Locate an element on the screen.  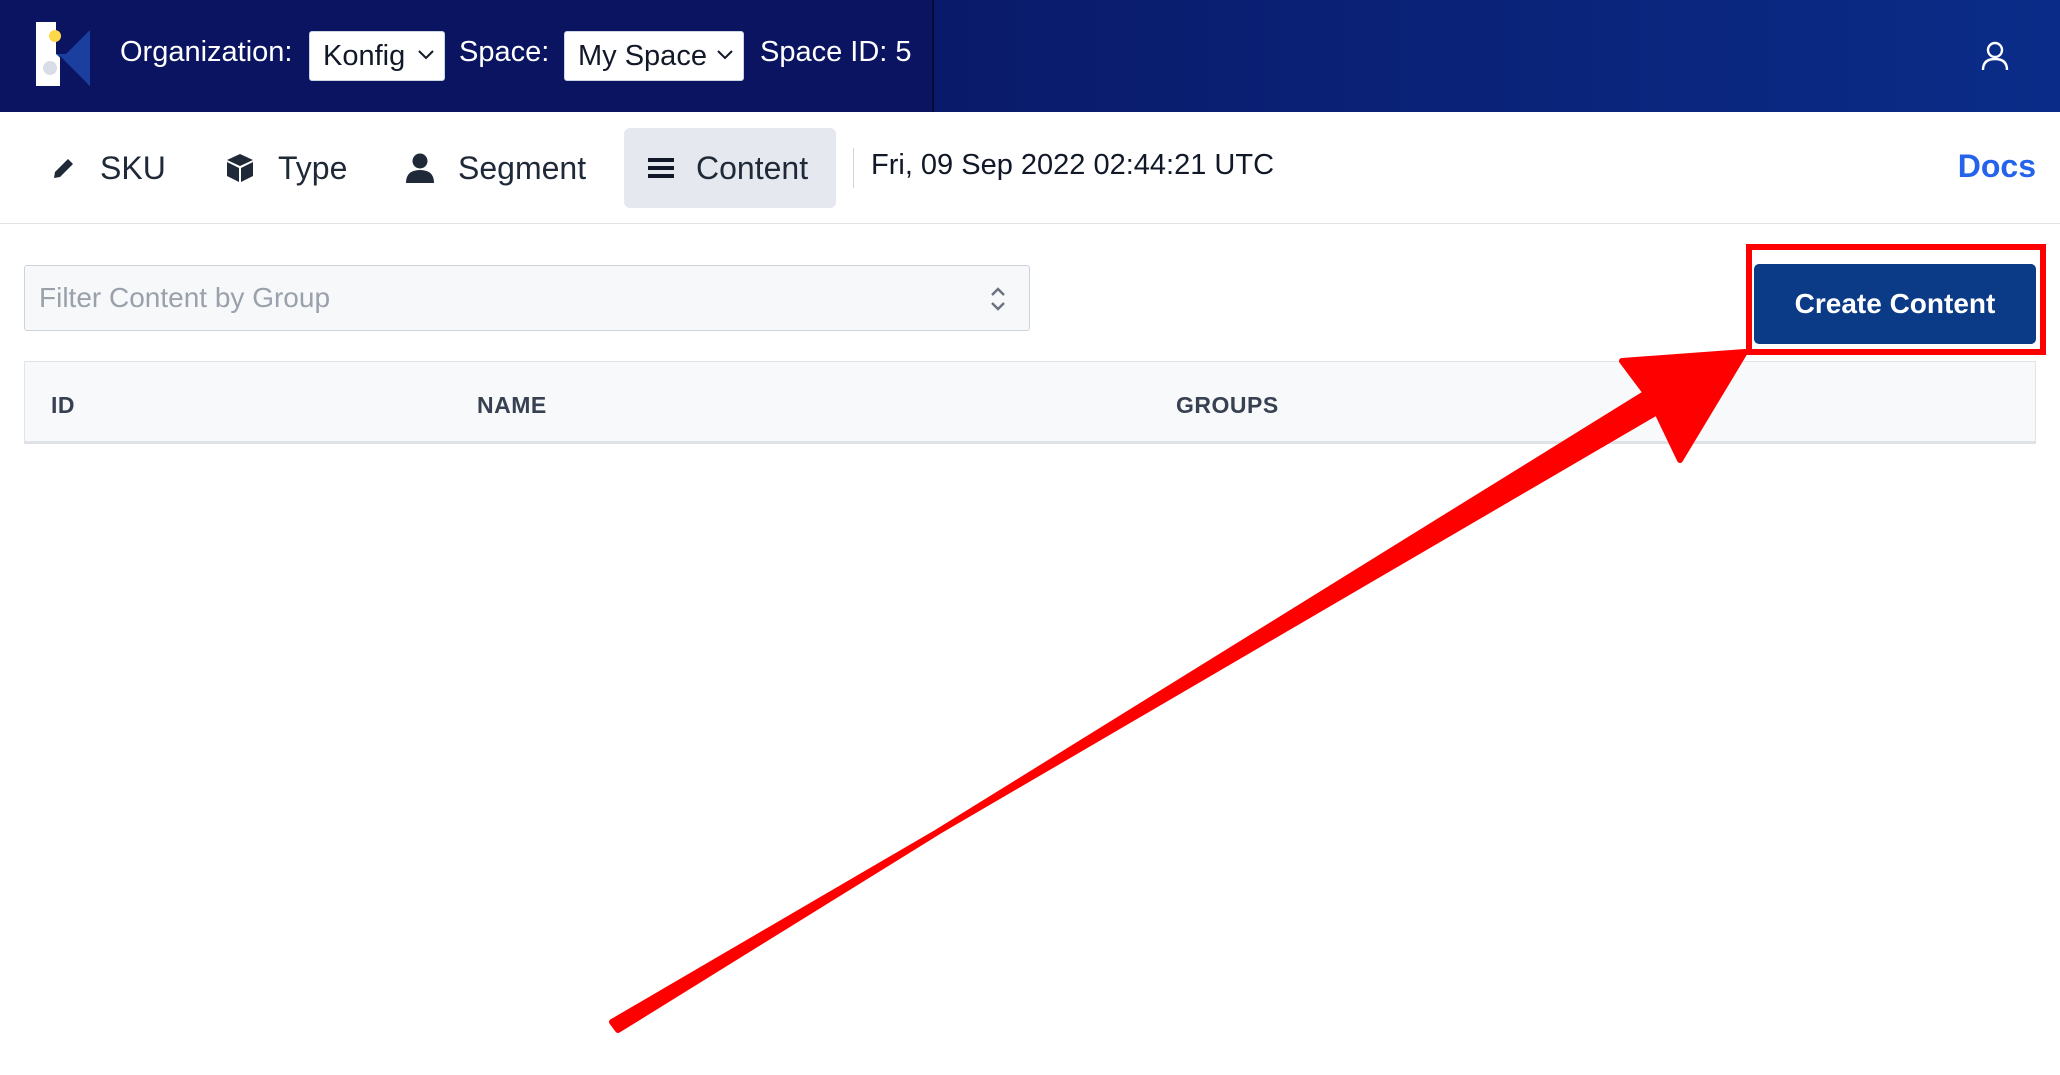
space-select: My Space is located at coordinates (654, 56).